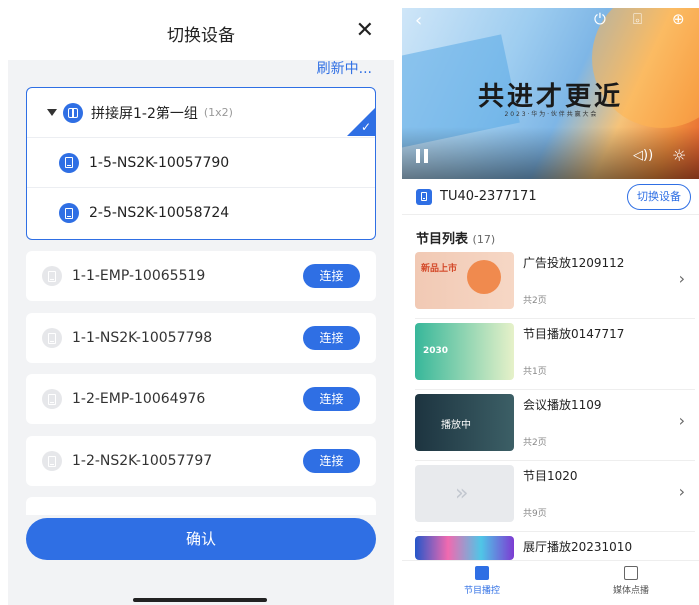  What do you see at coordinates (631, 581) in the screenshot?
I see `tab-media-on-demand: 媒体点播` at bounding box center [631, 581].